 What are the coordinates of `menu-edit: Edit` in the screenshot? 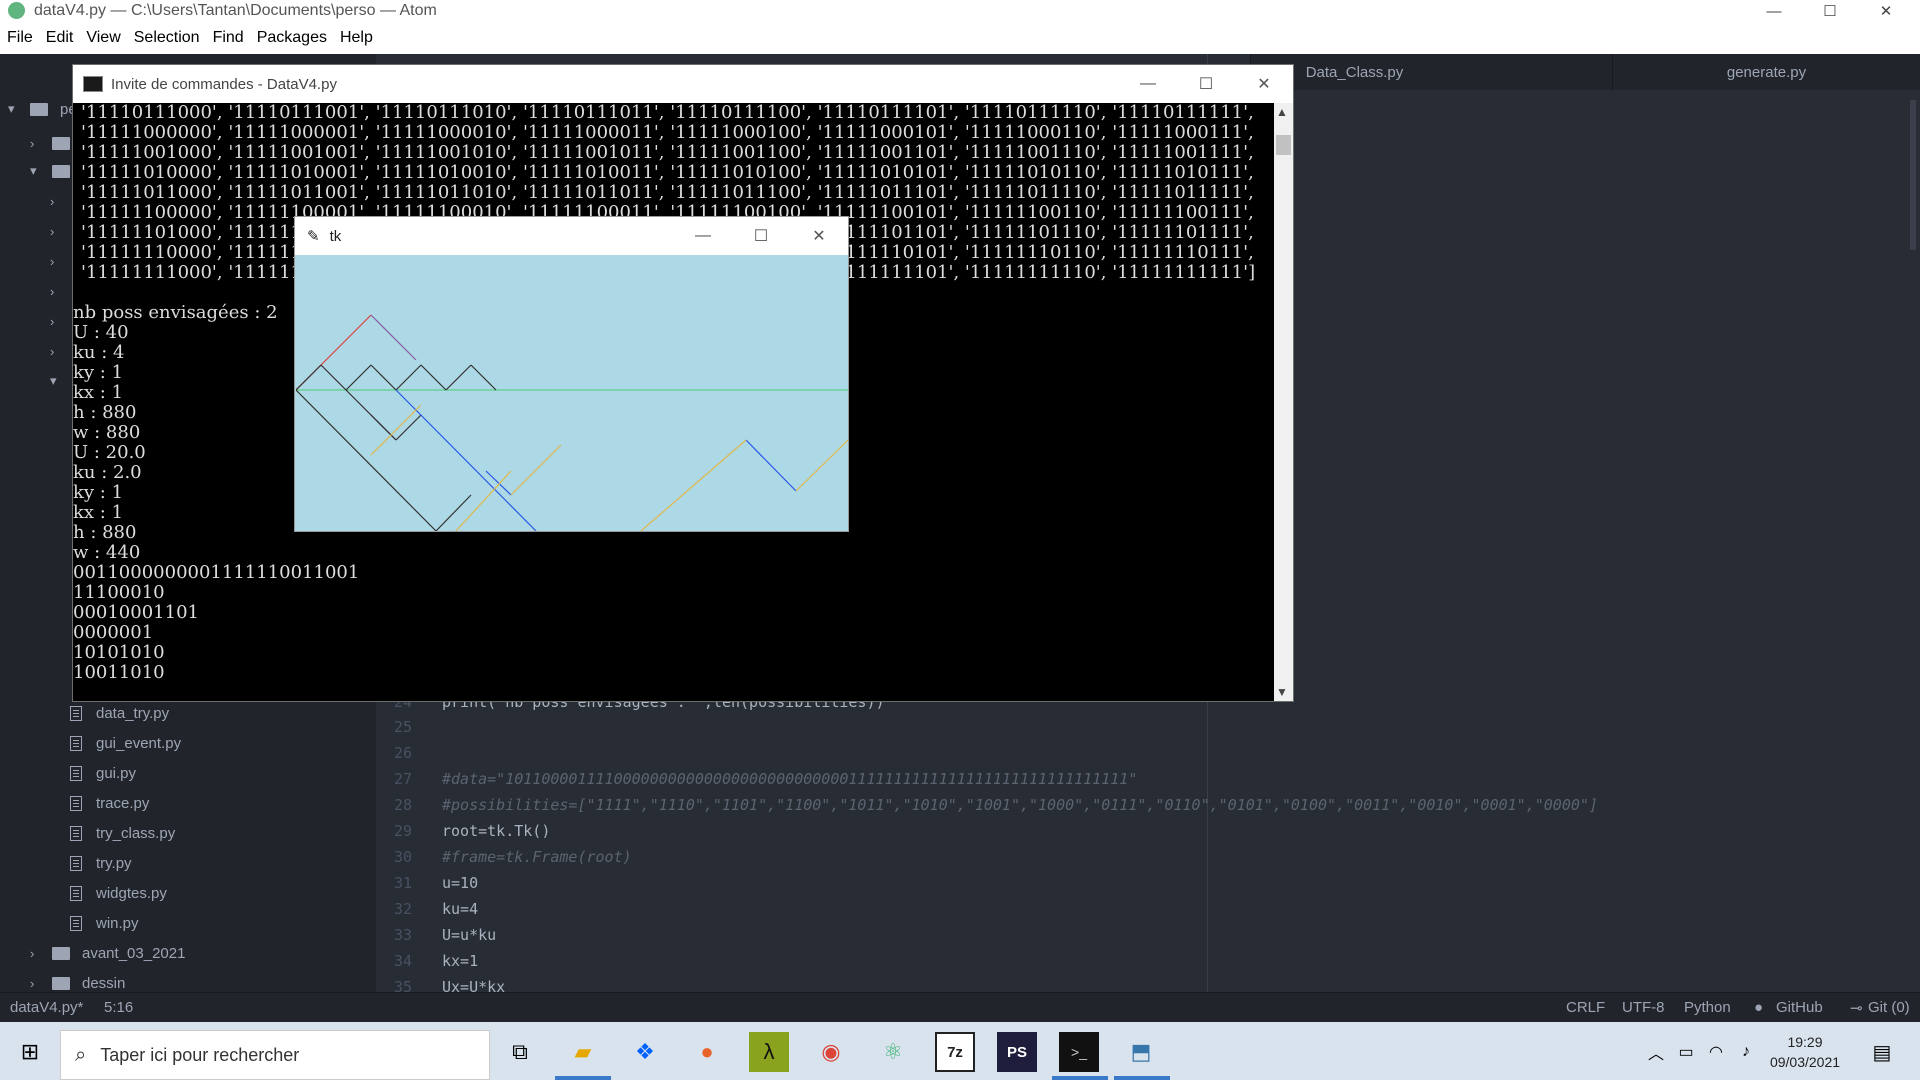 It's located at (60, 38).